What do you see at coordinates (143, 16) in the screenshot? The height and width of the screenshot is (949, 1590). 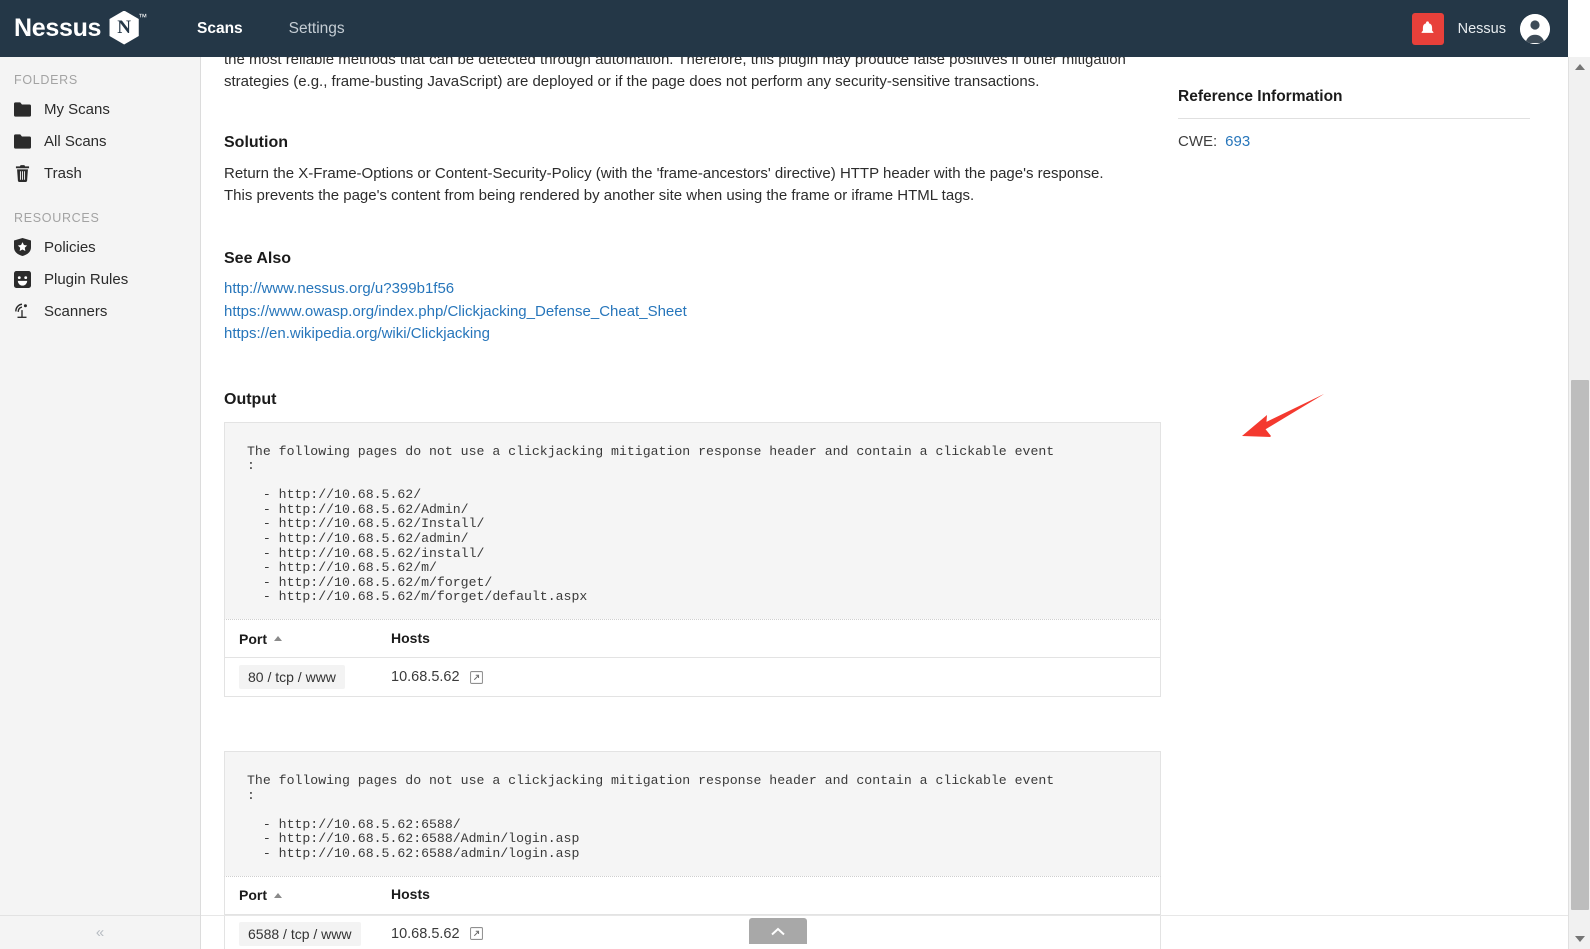 I see `logo-trademark: ™` at bounding box center [143, 16].